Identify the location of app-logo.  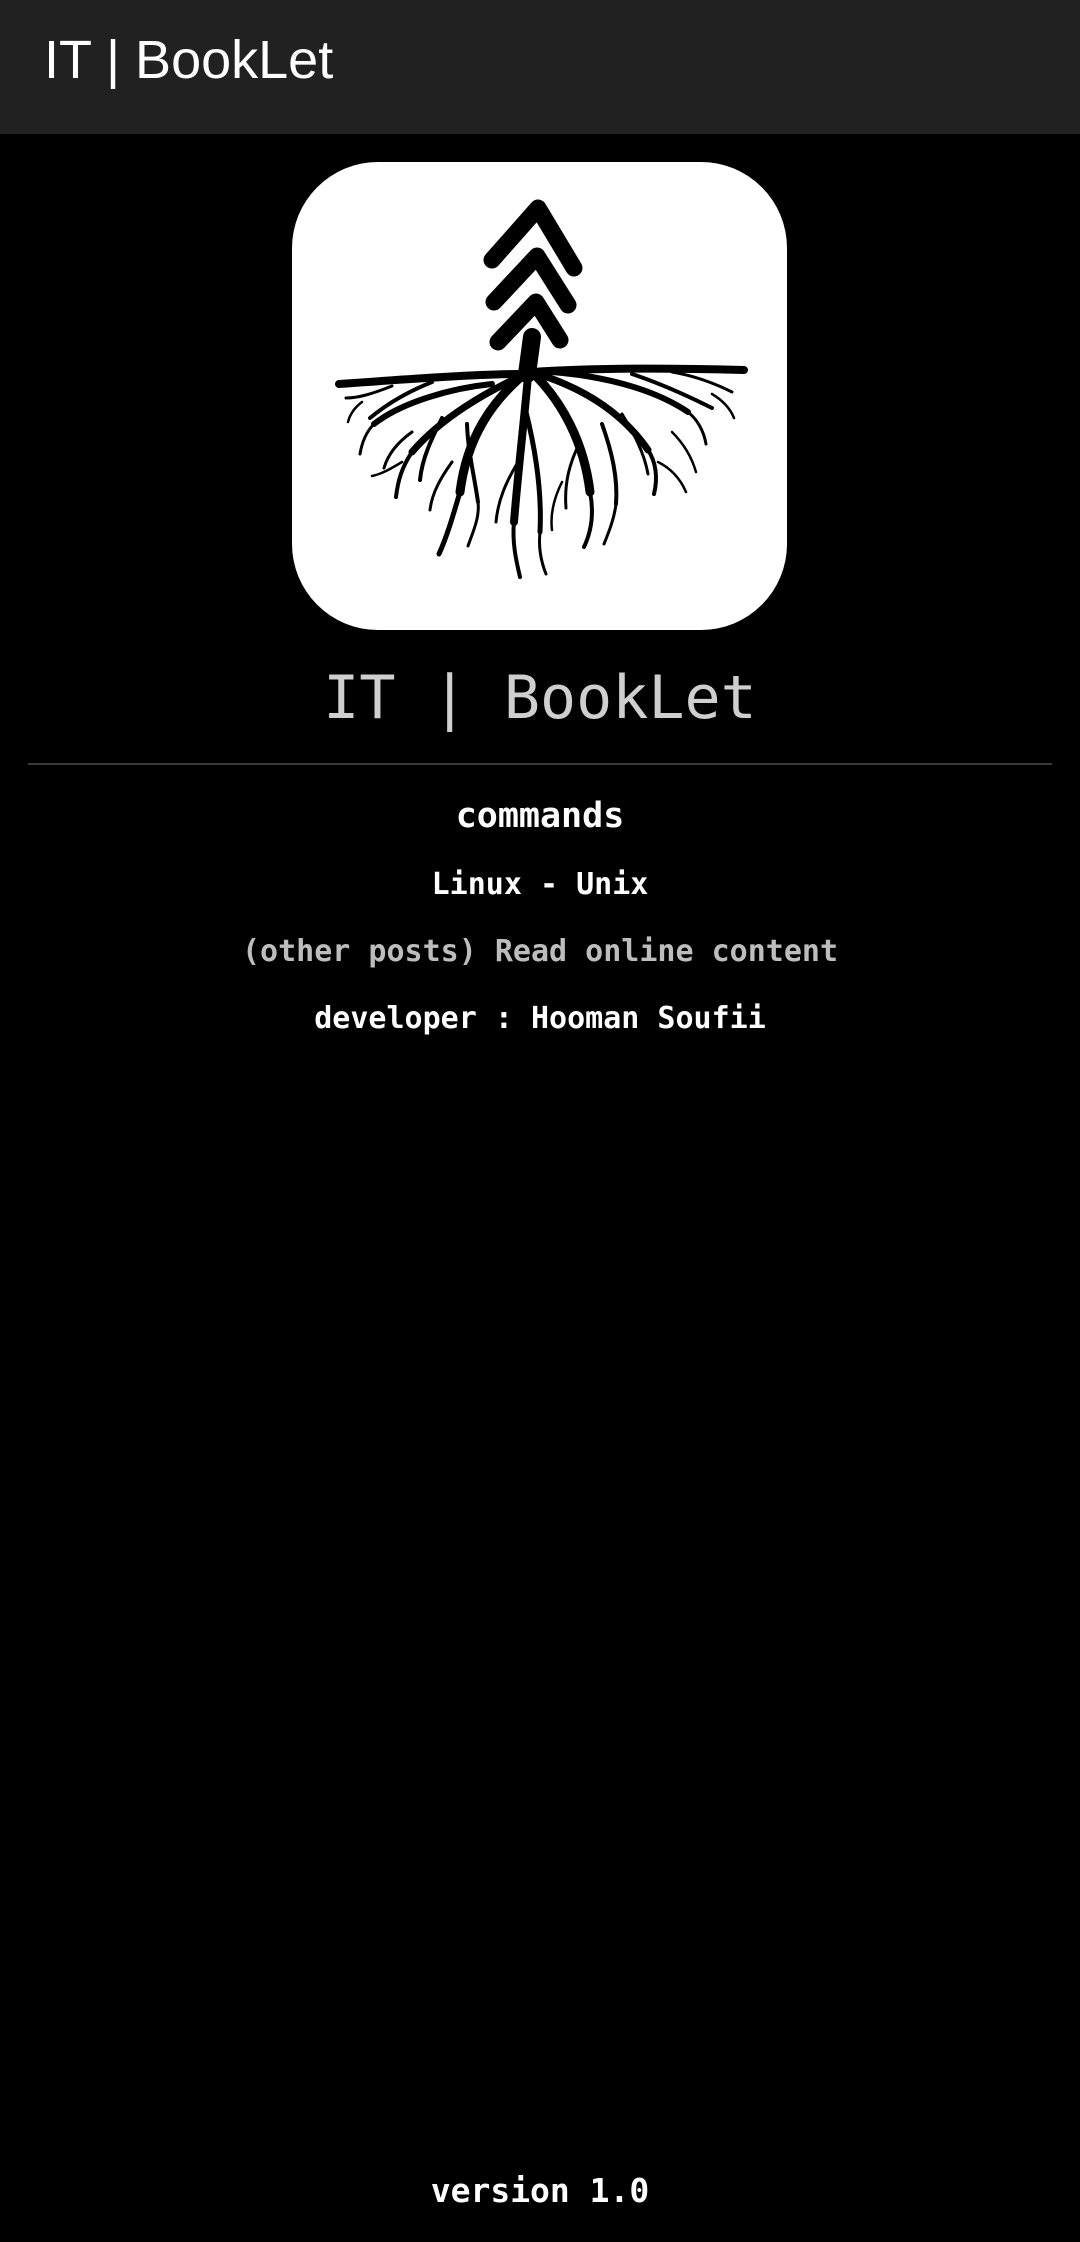
(539, 396).